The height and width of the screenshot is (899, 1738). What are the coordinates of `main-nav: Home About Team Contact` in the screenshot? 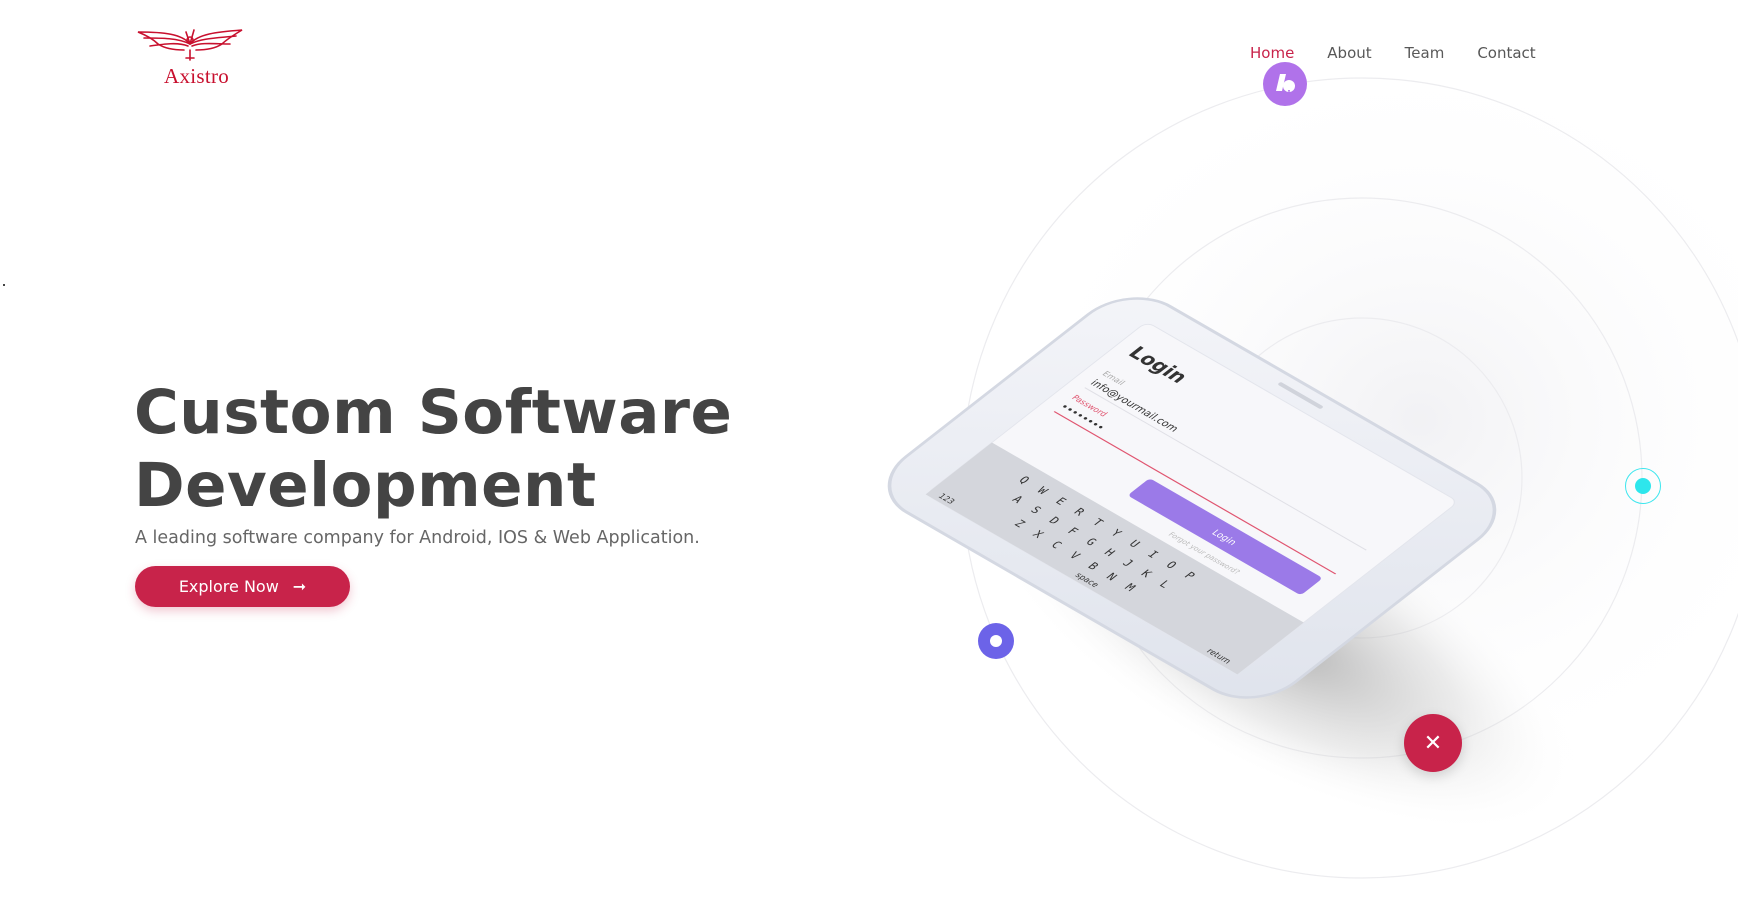 It's located at (1409, 53).